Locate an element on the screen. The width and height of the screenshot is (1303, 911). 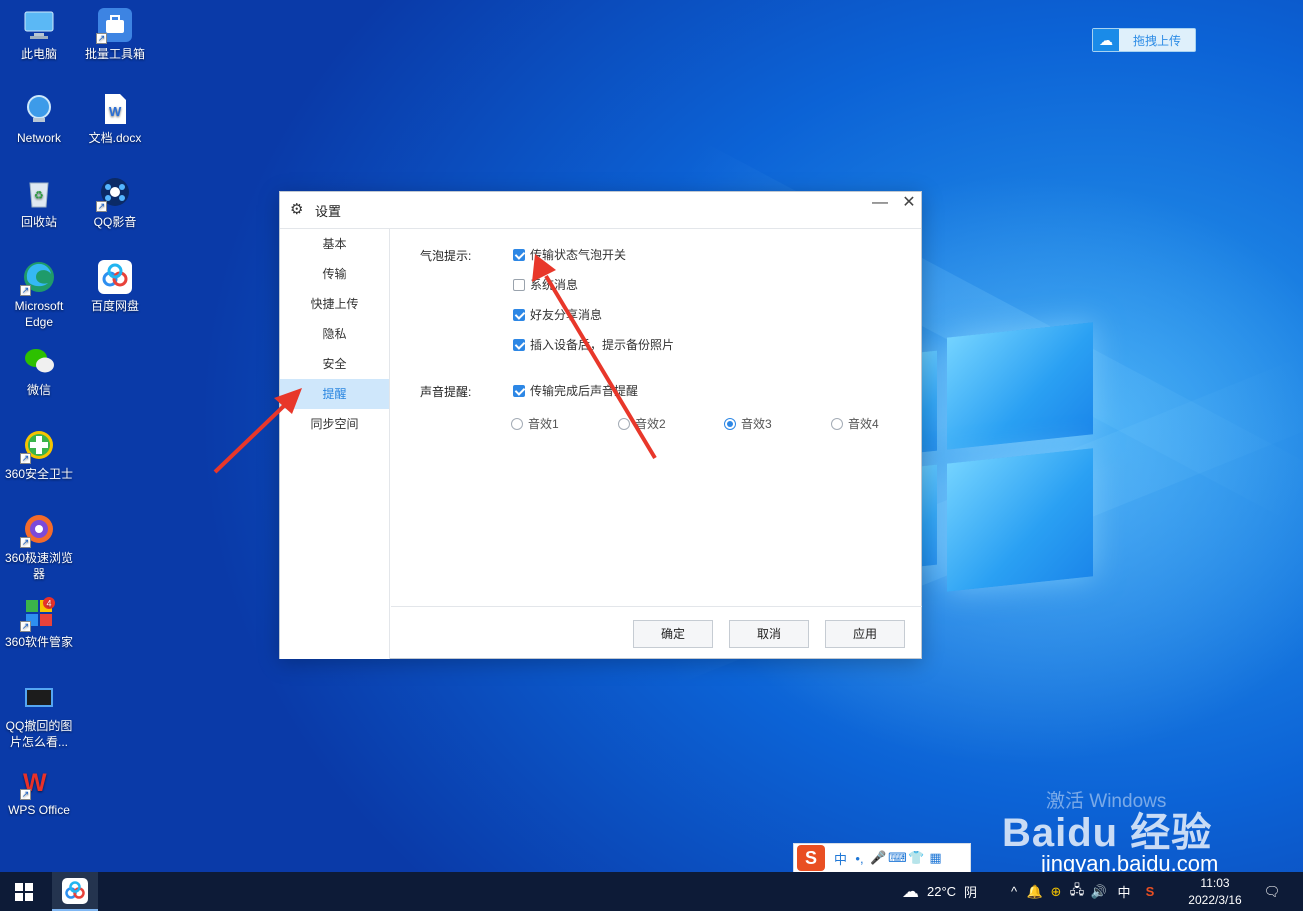
minimize-button: — is located at coordinates (880, 204).